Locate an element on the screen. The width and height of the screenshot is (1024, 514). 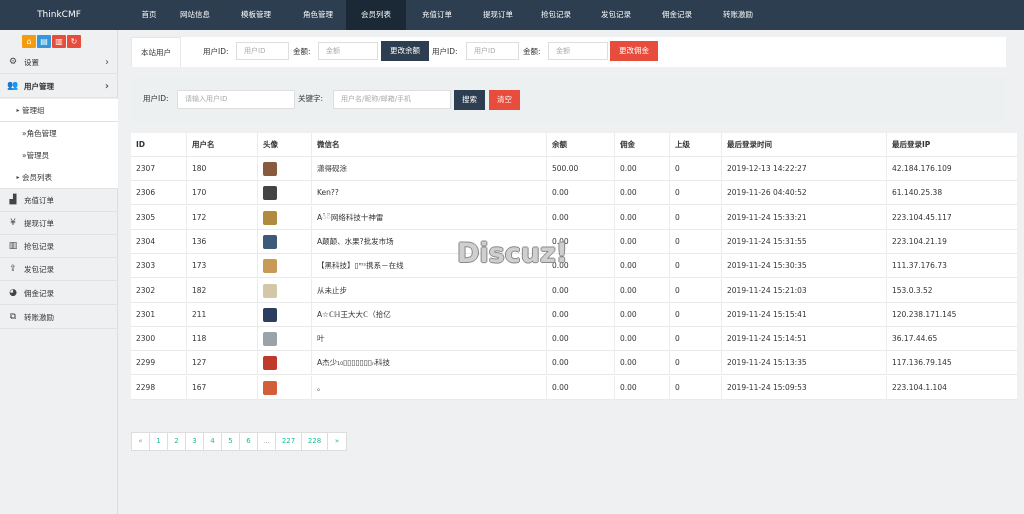
page-link: 228 is located at coordinates (315, 441).